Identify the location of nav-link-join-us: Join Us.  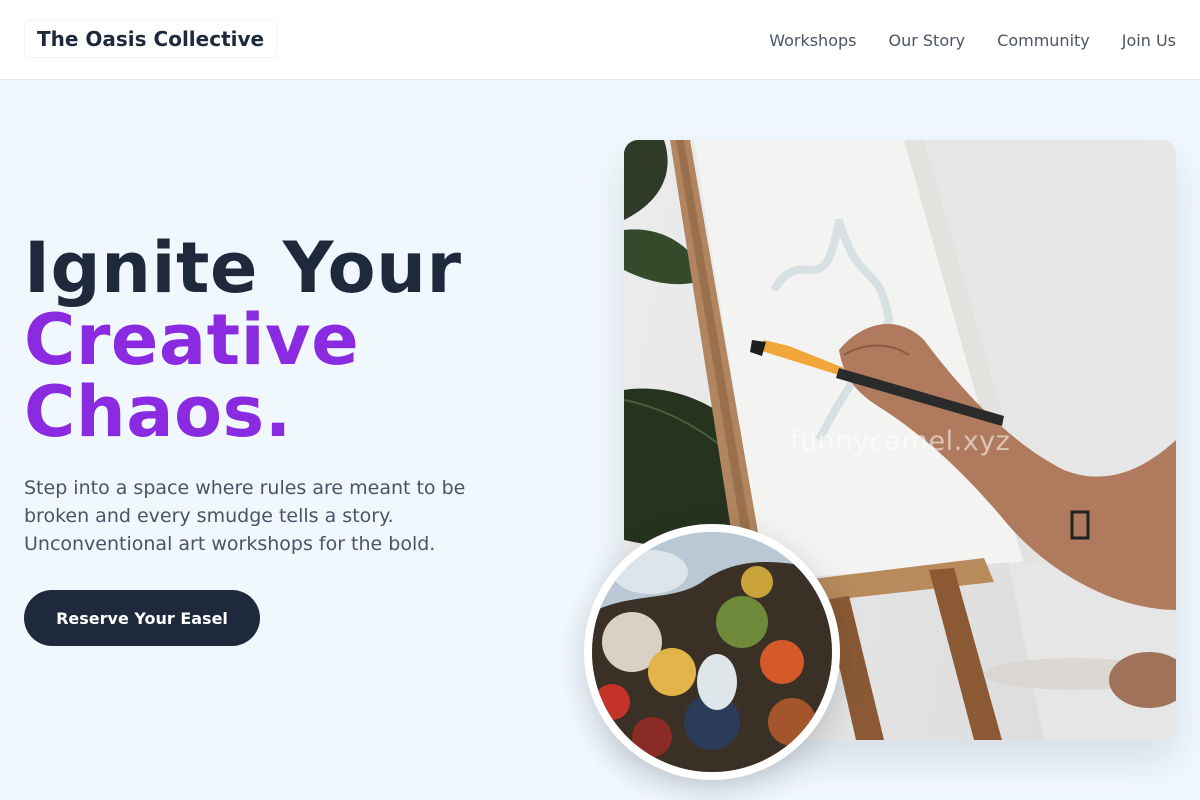
(1149, 40).